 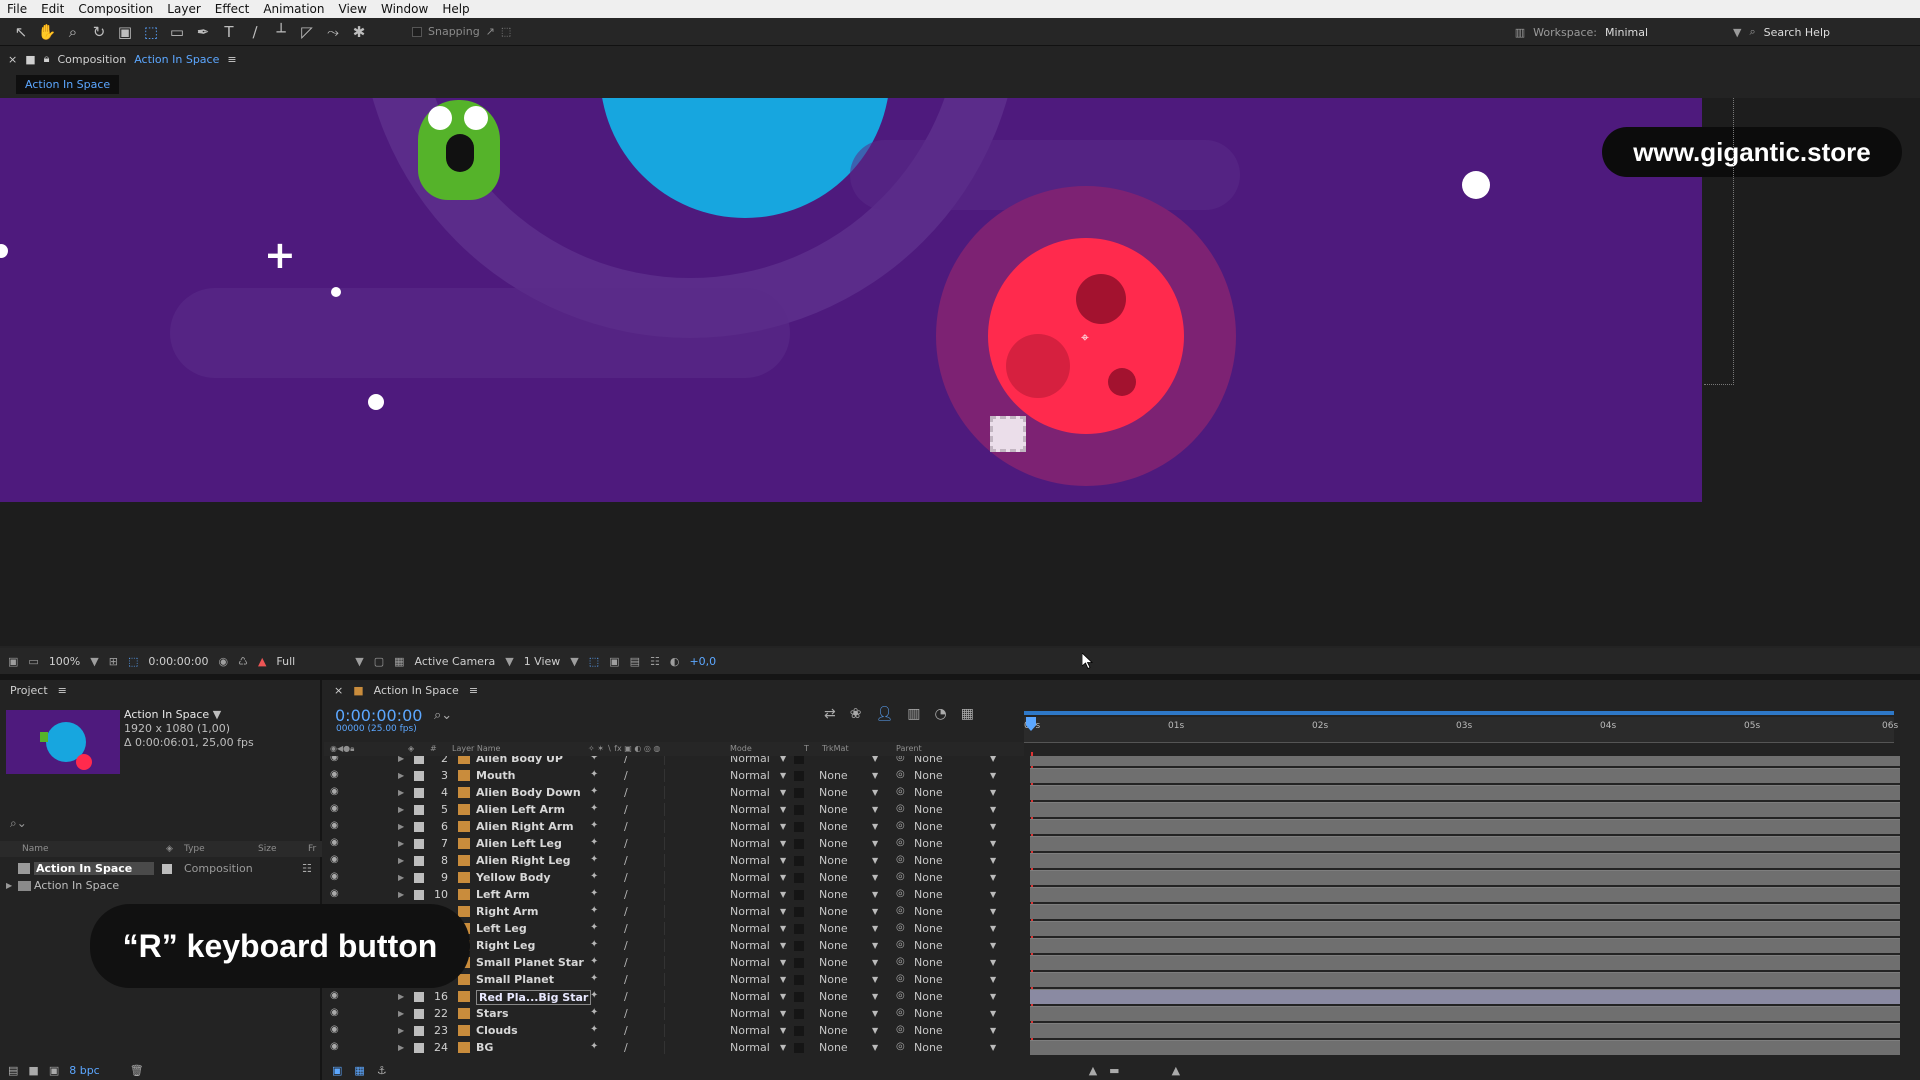 I want to click on composition-name: Action In Space, so click(x=176, y=59).